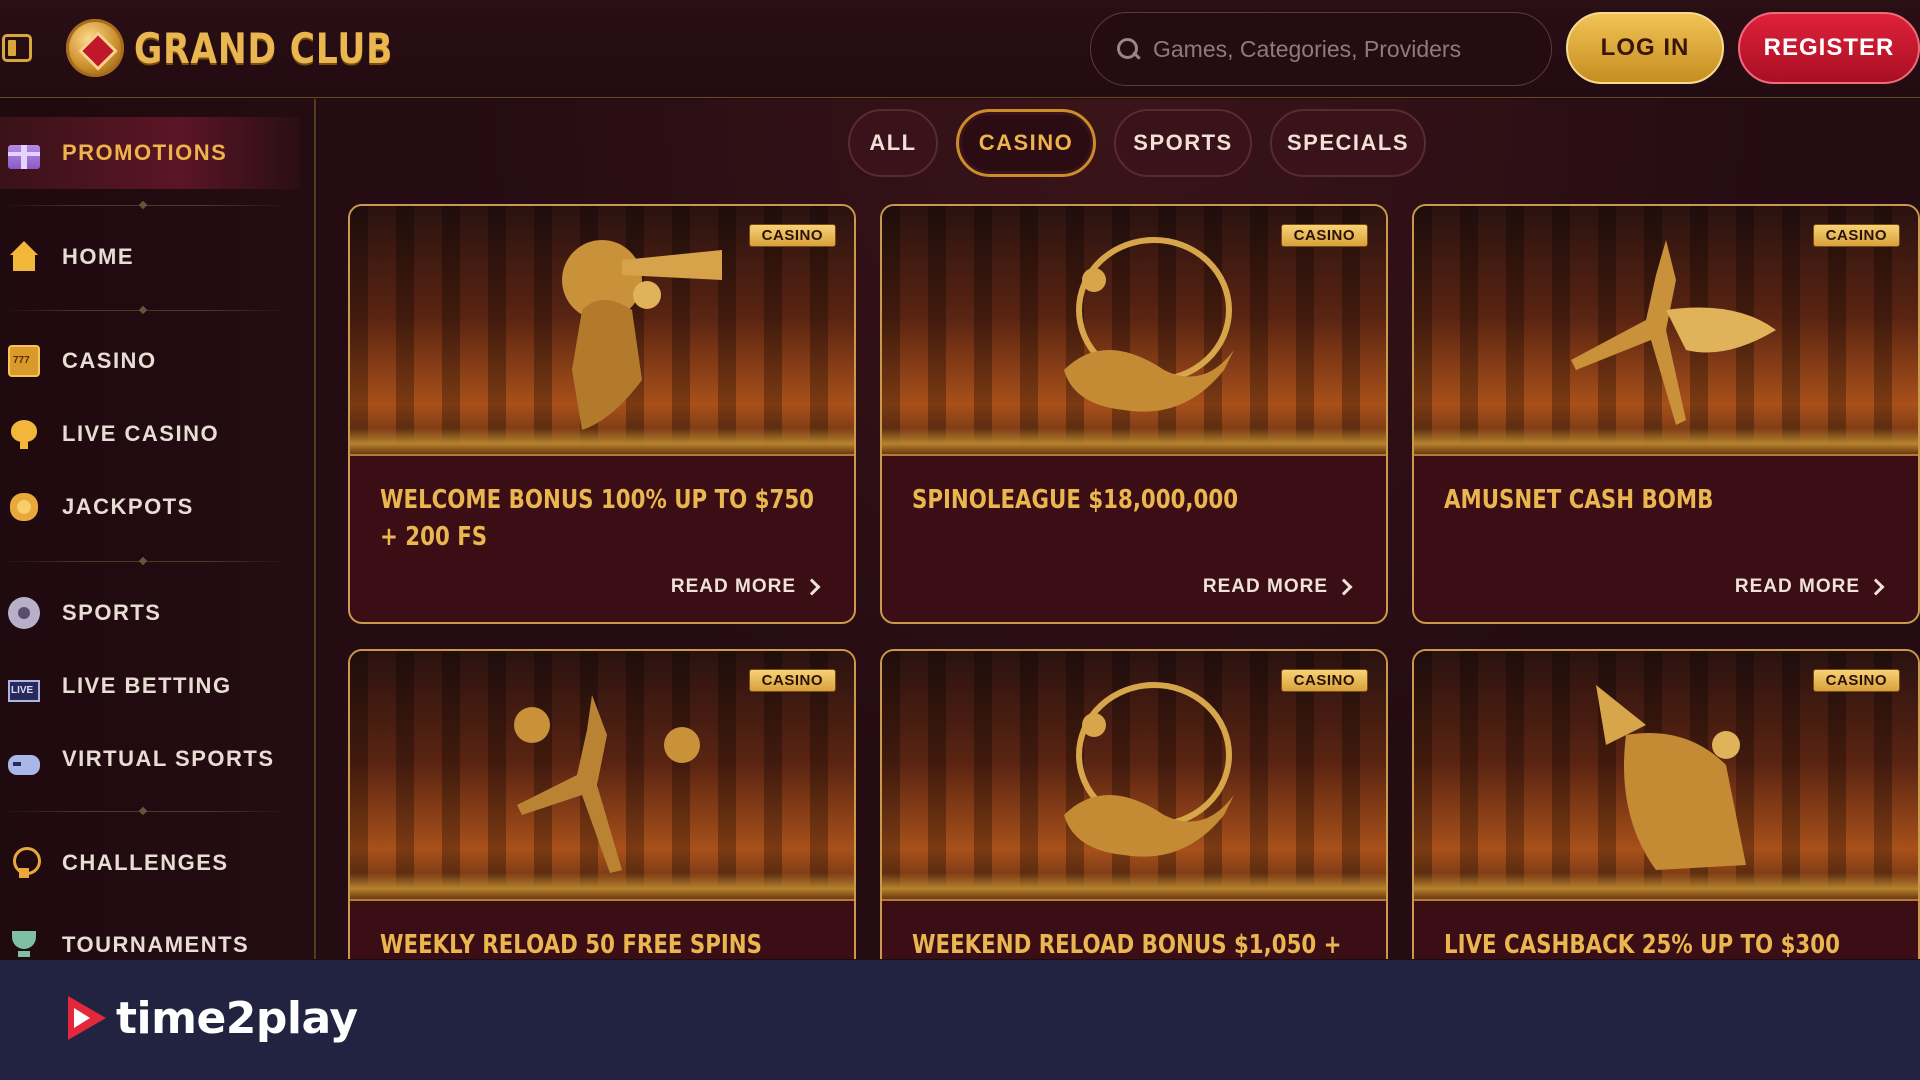 The image size is (1920, 1080). What do you see at coordinates (264, 48) in the screenshot?
I see `brand-name: GRAND CLUB` at bounding box center [264, 48].